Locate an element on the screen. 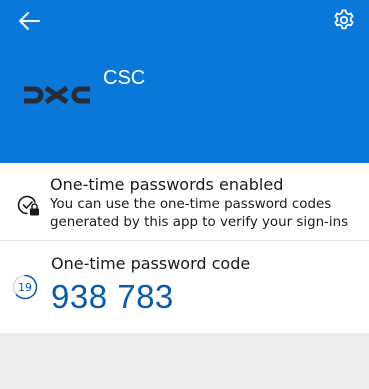  device-lock-check-icon is located at coordinates (28, 205).